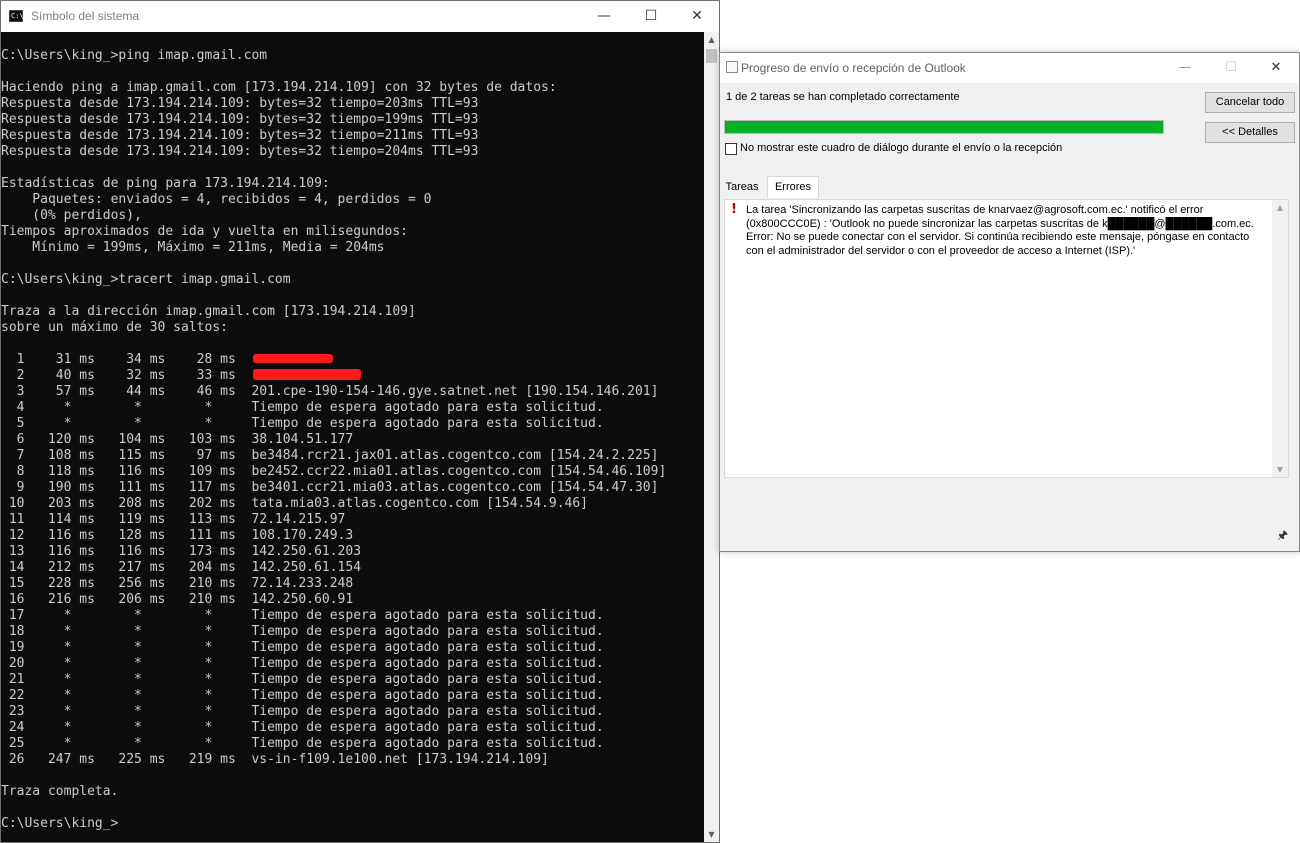 The width and height of the screenshot is (1300, 843). What do you see at coordinates (60, 791) in the screenshot?
I see `console-line: Traza completa.` at bounding box center [60, 791].